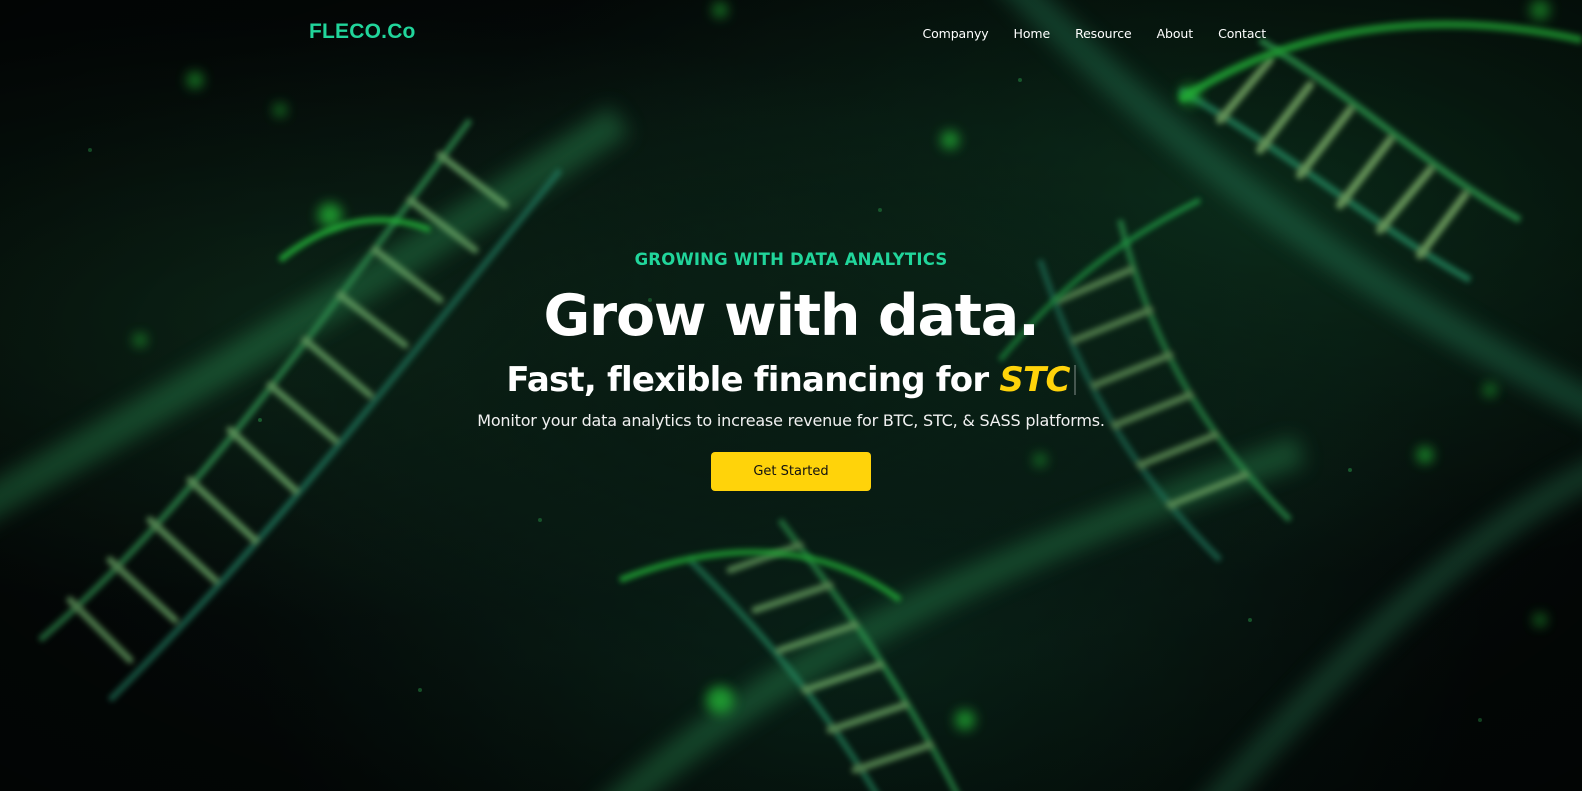 The image size is (1582, 791). Describe the element at coordinates (791, 472) in the screenshot. I see `get-started-button: Get Started` at that location.